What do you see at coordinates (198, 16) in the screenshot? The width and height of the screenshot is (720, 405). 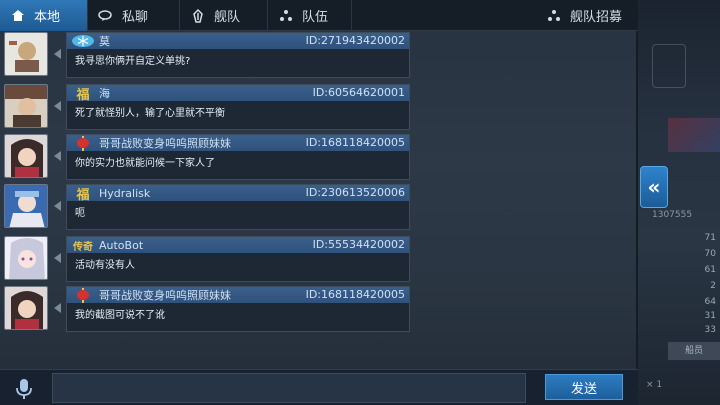 I see `fleet-emblem-icon` at bounding box center [198, 16].